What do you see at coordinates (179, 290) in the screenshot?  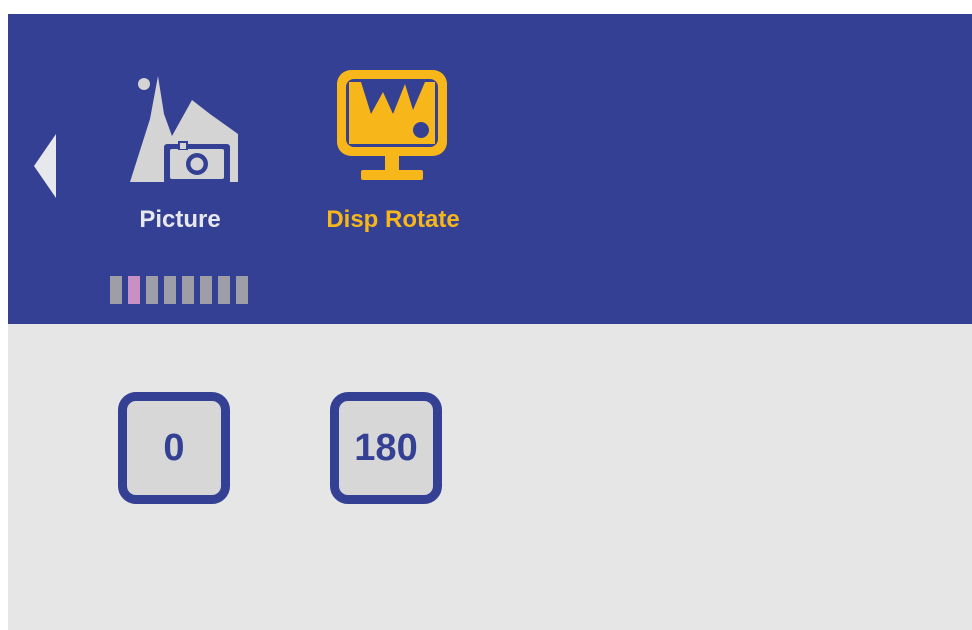 I see `page-indicator` at bounding box center [179, 290].